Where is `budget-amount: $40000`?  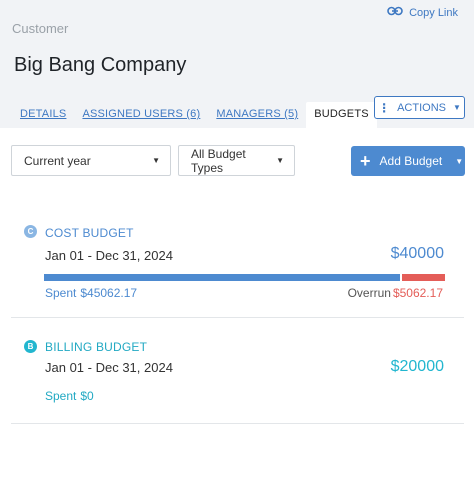 budget-amount: $40000 is located at coordinates (417, 253).